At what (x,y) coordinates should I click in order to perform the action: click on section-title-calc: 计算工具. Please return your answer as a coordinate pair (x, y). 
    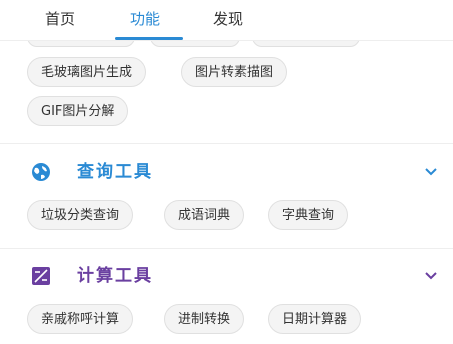
    Looking at the image, I should click on (115, 276).